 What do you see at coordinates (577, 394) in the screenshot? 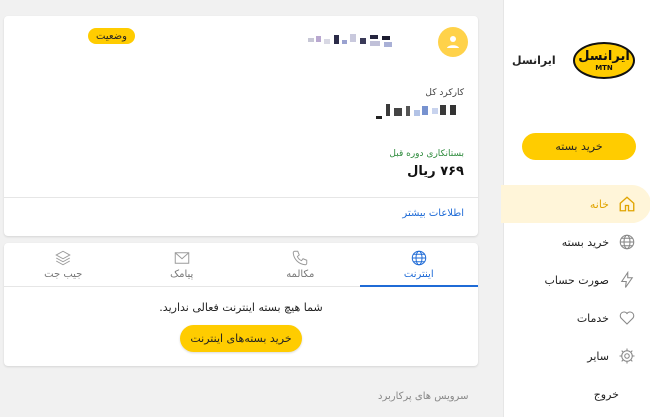
I see `logout-button: خروج` at bounding box center [577, 394].